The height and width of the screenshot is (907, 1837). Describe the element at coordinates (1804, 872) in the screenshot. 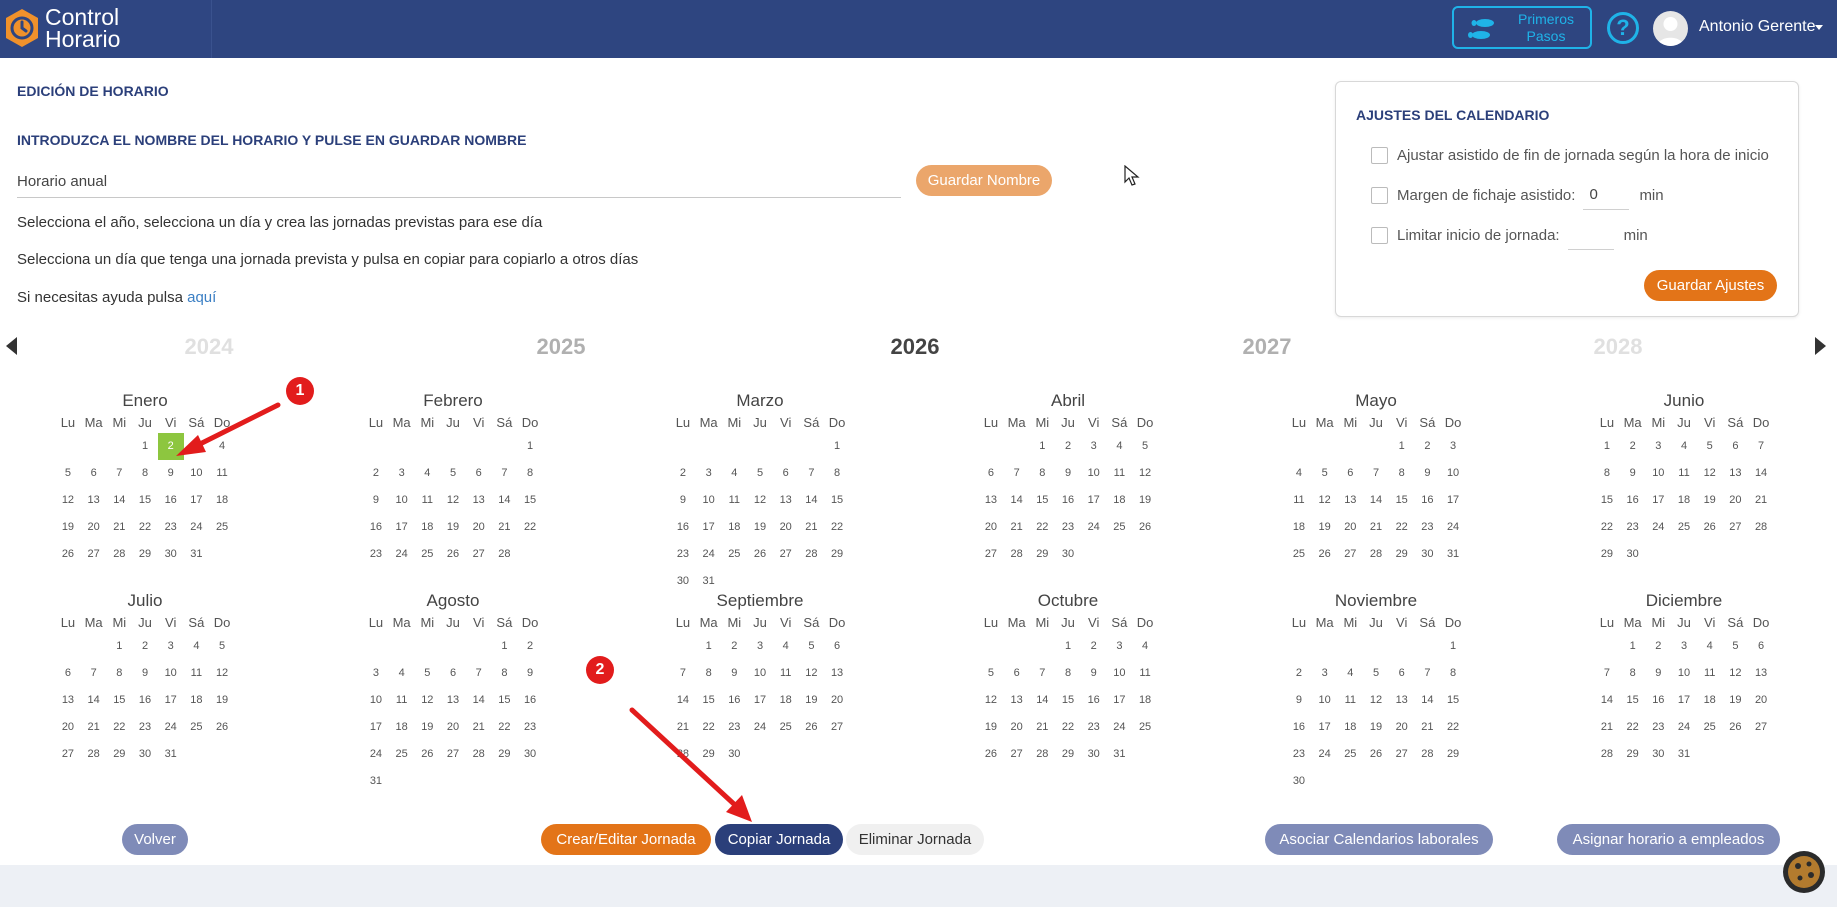

I see `cookie-icon` at that location.